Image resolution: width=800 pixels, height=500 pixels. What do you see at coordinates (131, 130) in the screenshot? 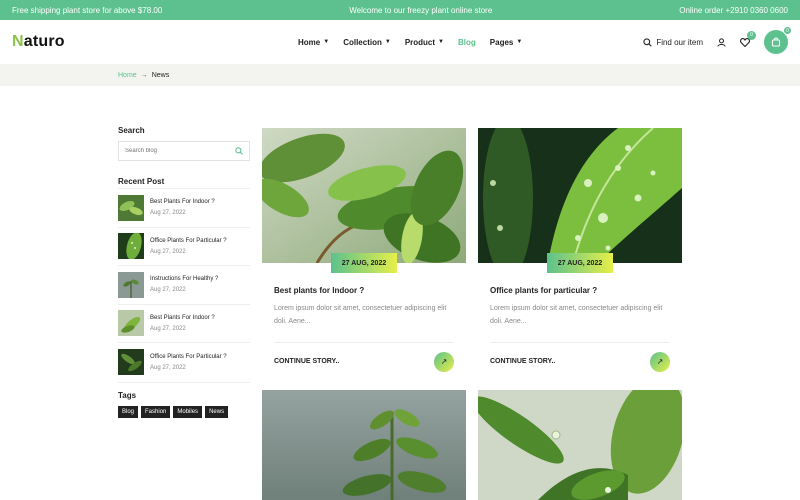
I see `search-heading: Search` at bounding box center [131, 130].